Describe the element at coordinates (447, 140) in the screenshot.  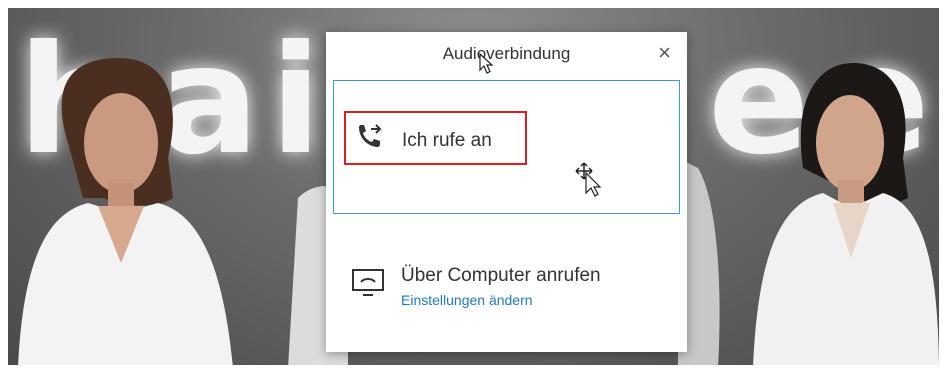
I see `option-label-i-will-call: Ich rufe an` at that location.